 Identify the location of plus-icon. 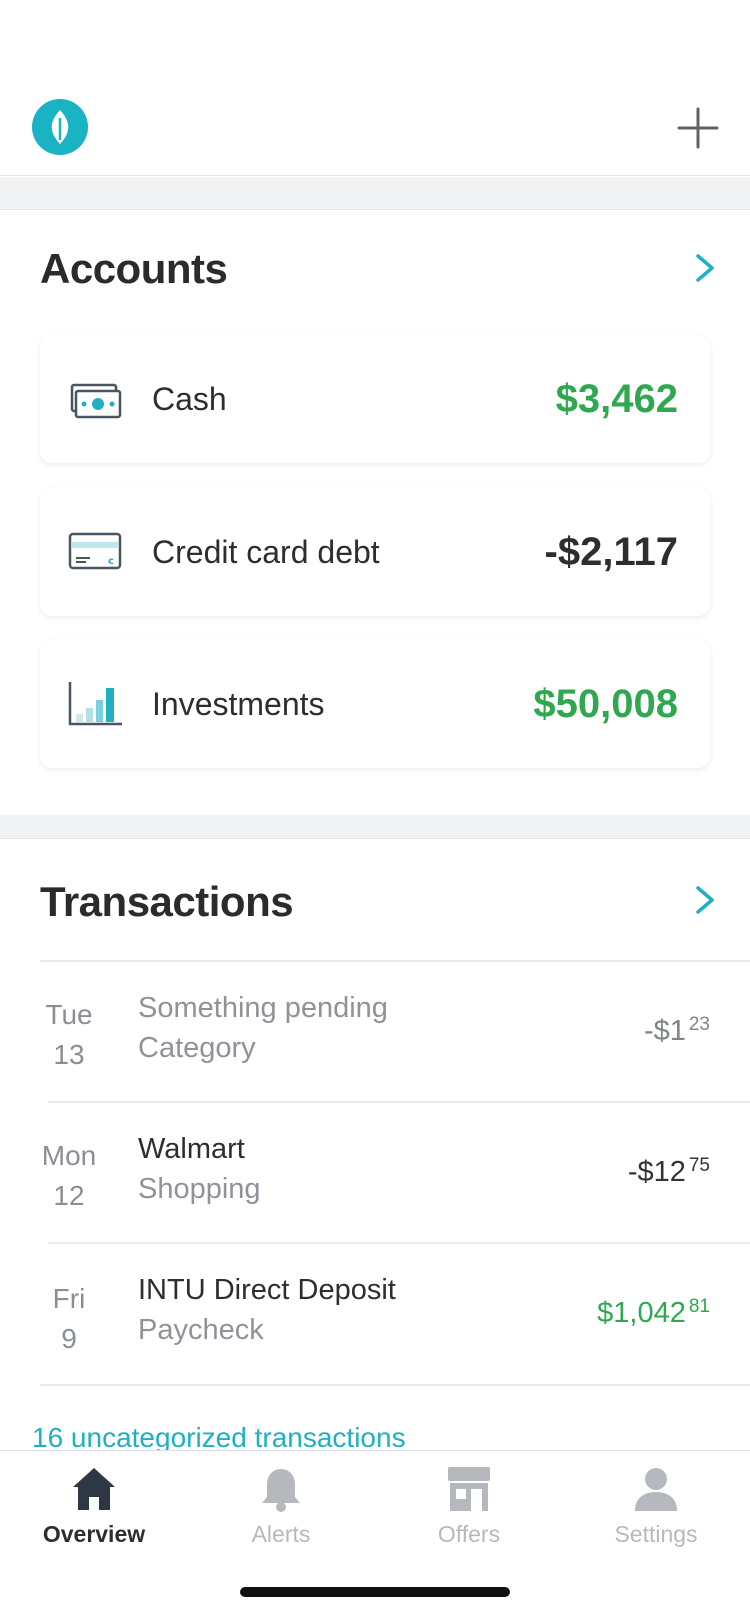
(698, 128).